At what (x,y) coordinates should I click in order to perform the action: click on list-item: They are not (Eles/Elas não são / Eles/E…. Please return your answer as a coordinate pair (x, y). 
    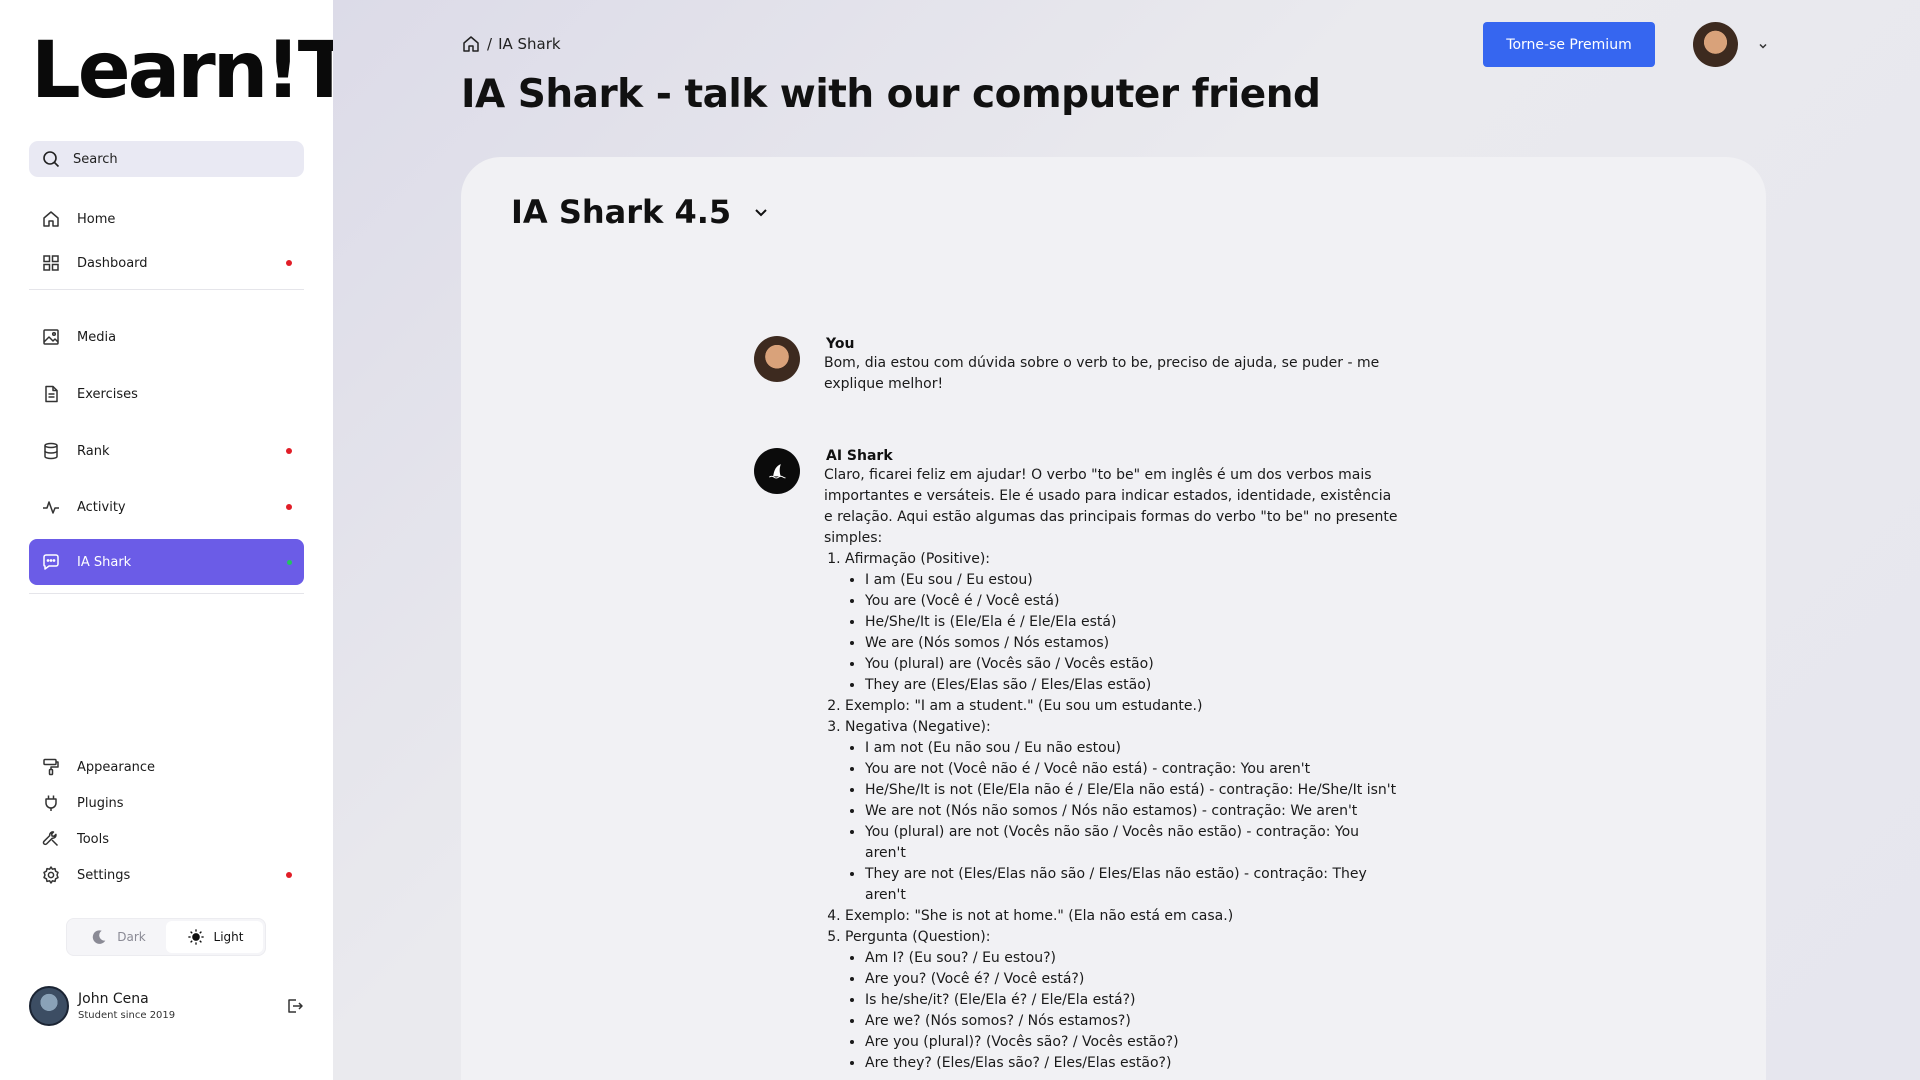
    Looking at the image, I should click on (1134, 885).